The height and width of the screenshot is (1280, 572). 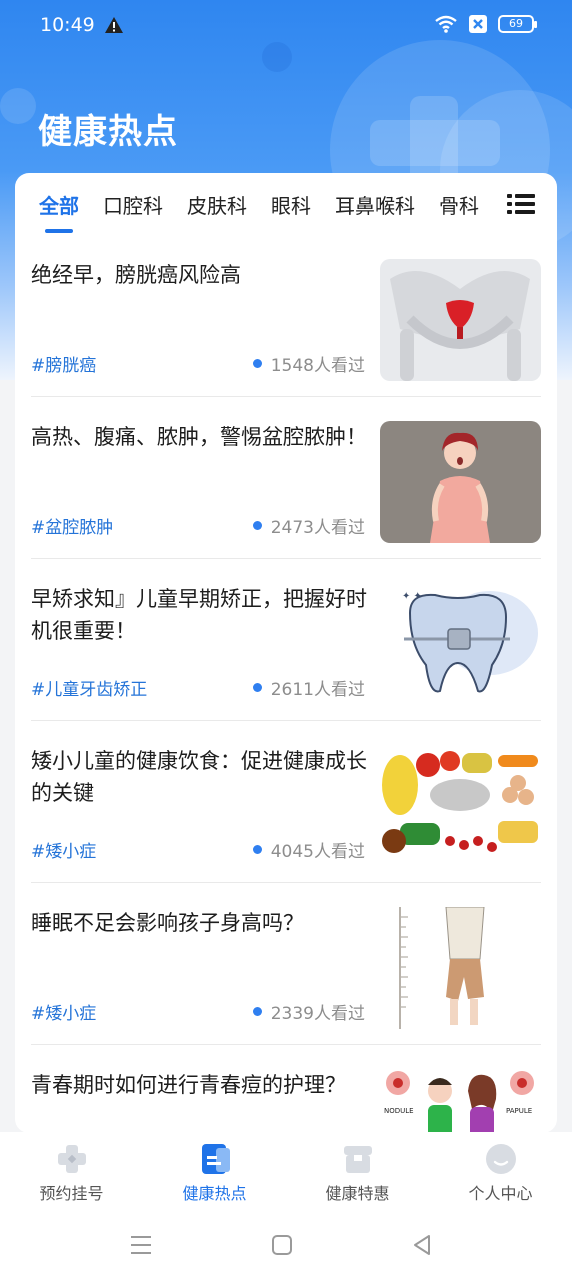 I want to click on article-views: 1548人看过, so click(x=308, y=363).